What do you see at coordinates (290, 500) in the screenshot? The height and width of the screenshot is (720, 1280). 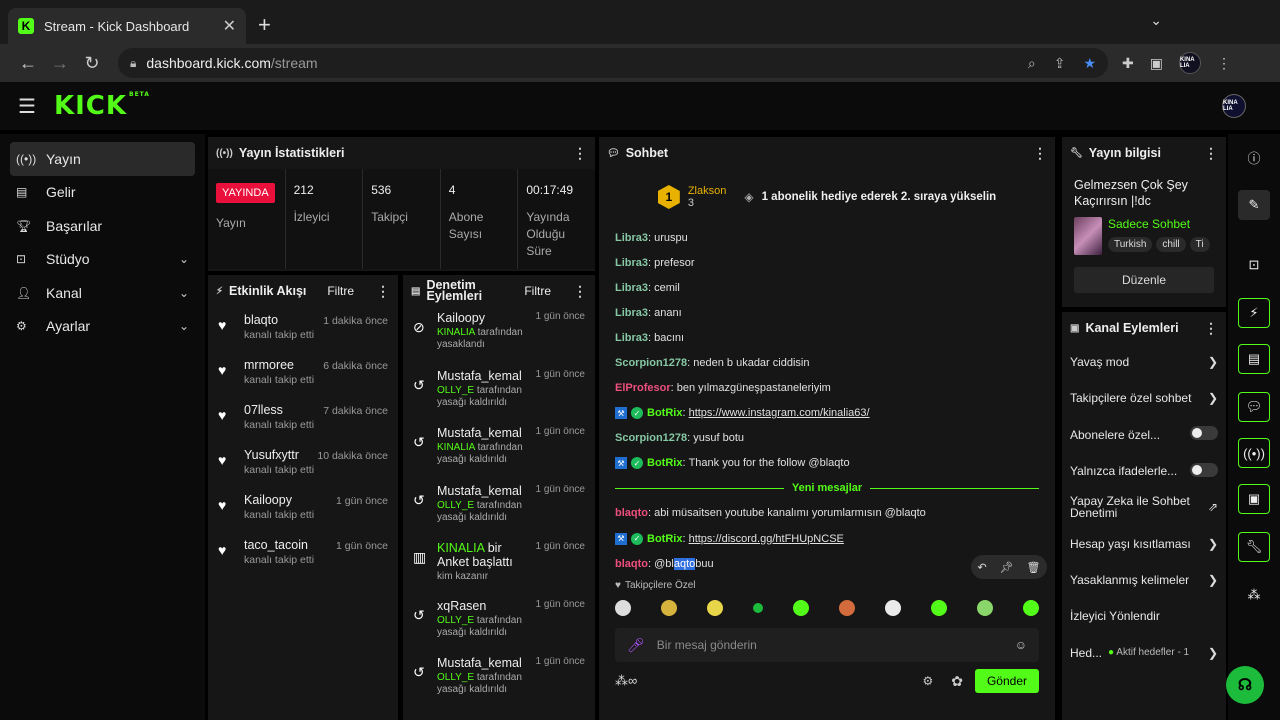 I see `activity-user: Kailoopy` at bounding box center [290, 500].